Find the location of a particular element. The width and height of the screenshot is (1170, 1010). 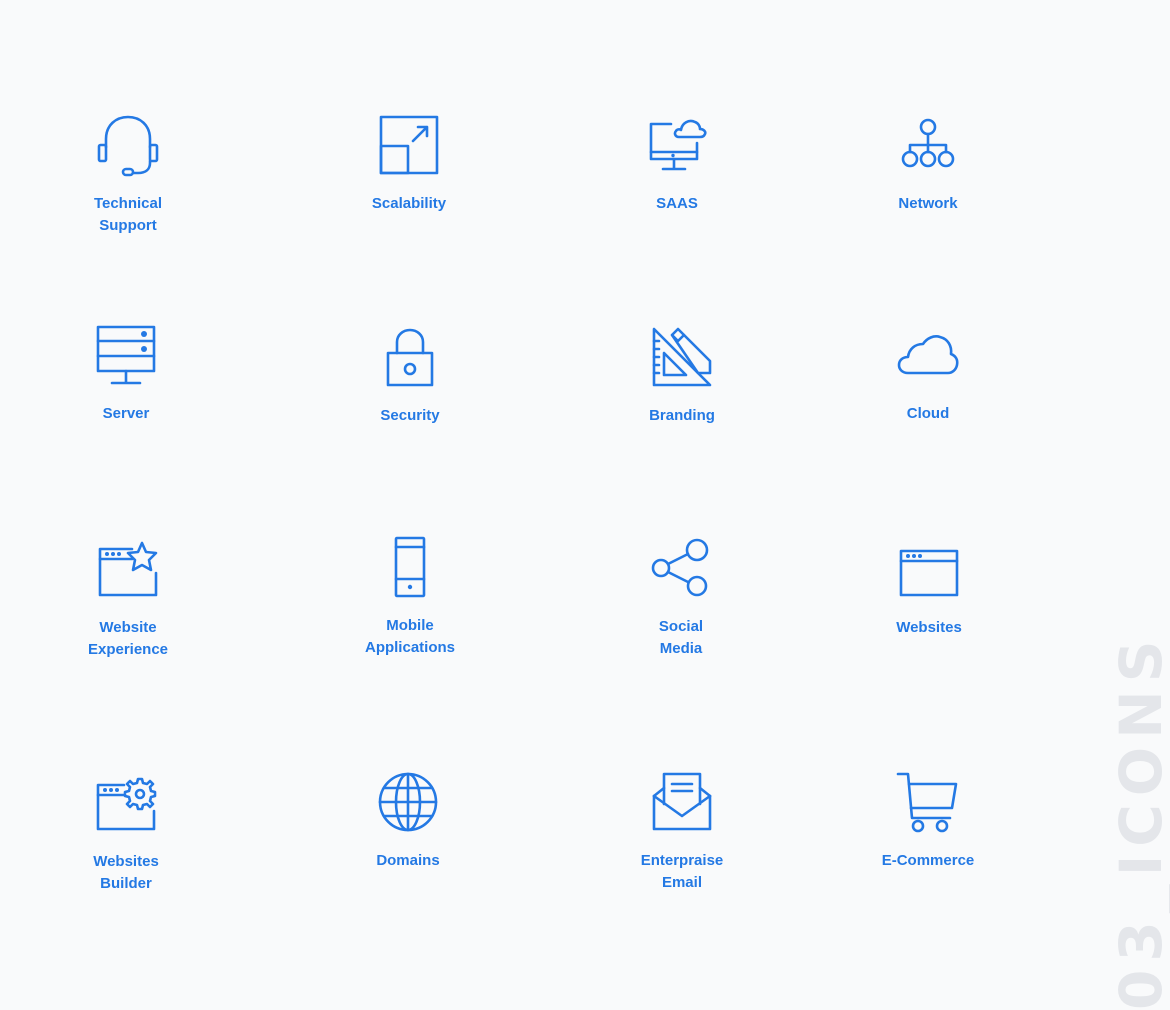

icon-domains: Domains is located at coordinates (408, 821).